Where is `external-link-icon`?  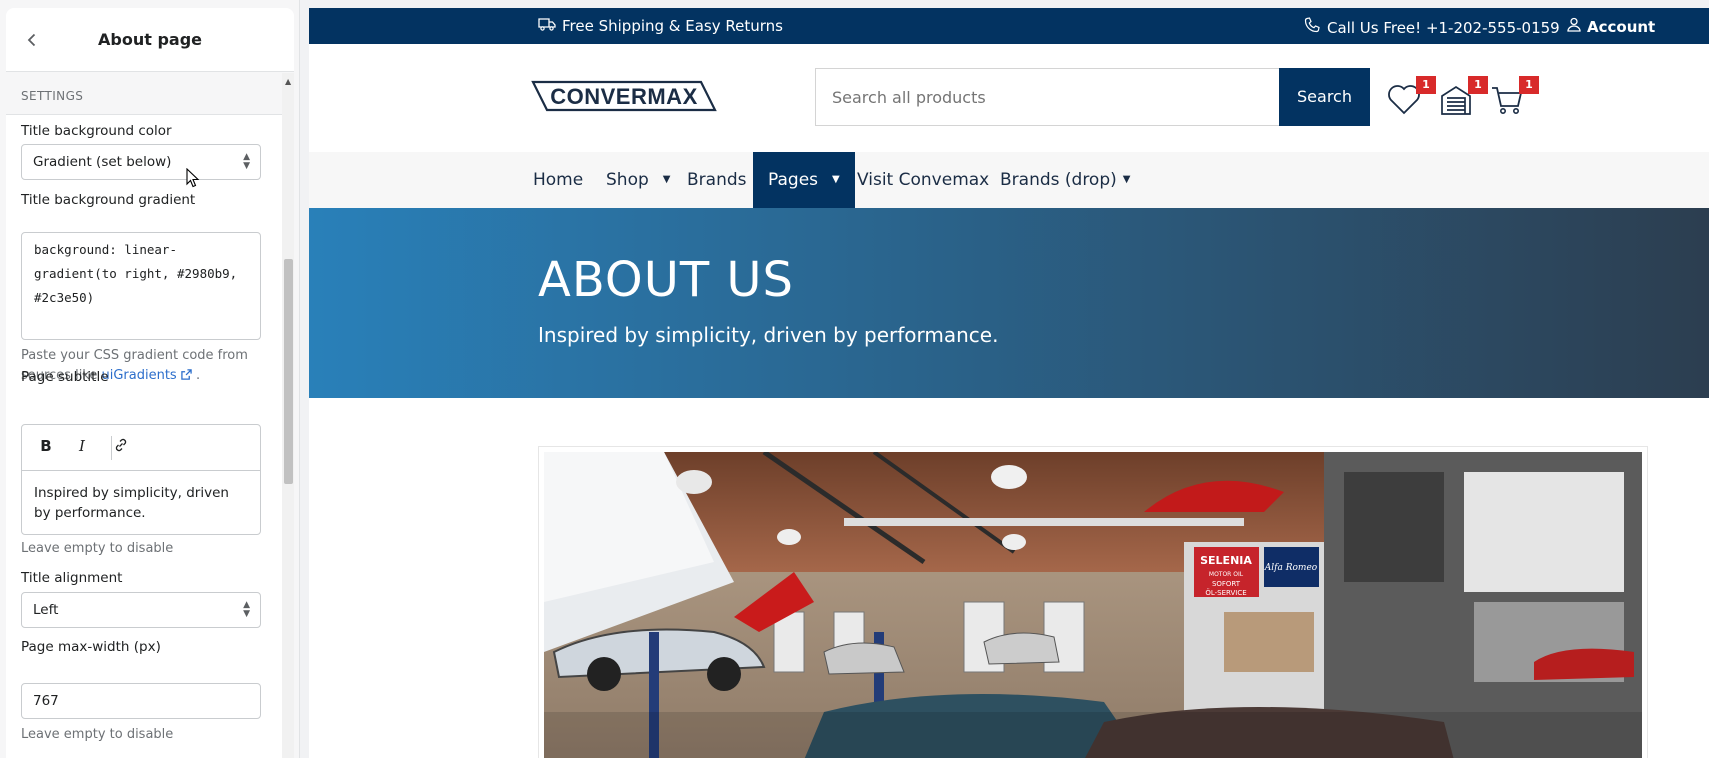
external-link-icon is located at coordinates (186, 374).